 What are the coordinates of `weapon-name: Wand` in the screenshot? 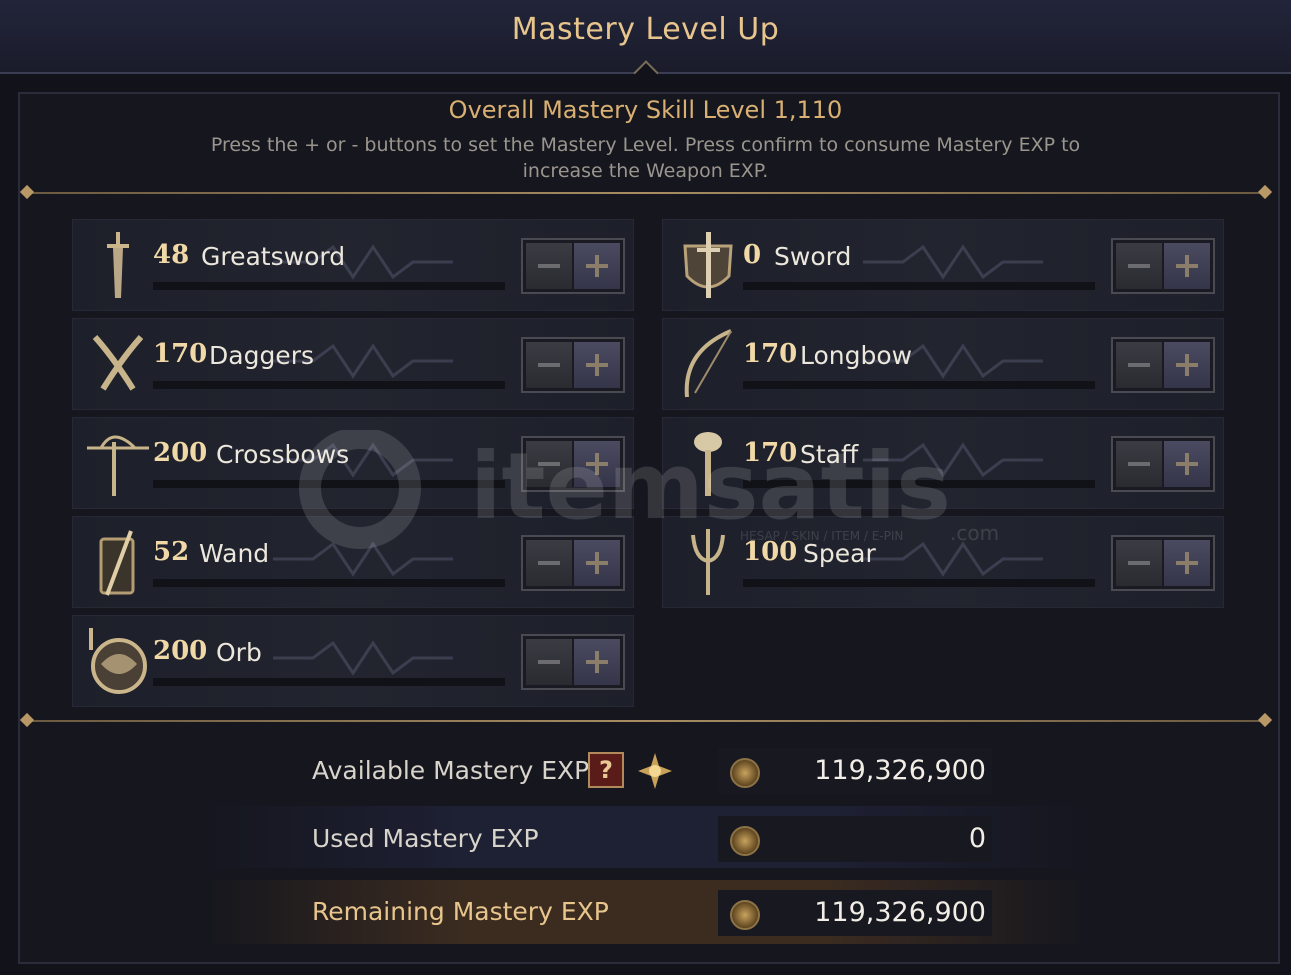 It's located at (234, 553).